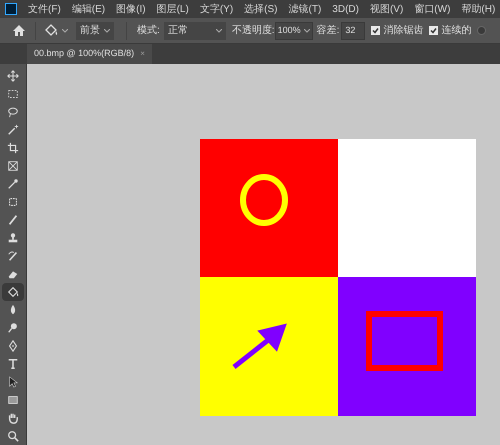 The image size is (500, 445). I want to click on menu-item: 帮助(H), so click(478, 9).